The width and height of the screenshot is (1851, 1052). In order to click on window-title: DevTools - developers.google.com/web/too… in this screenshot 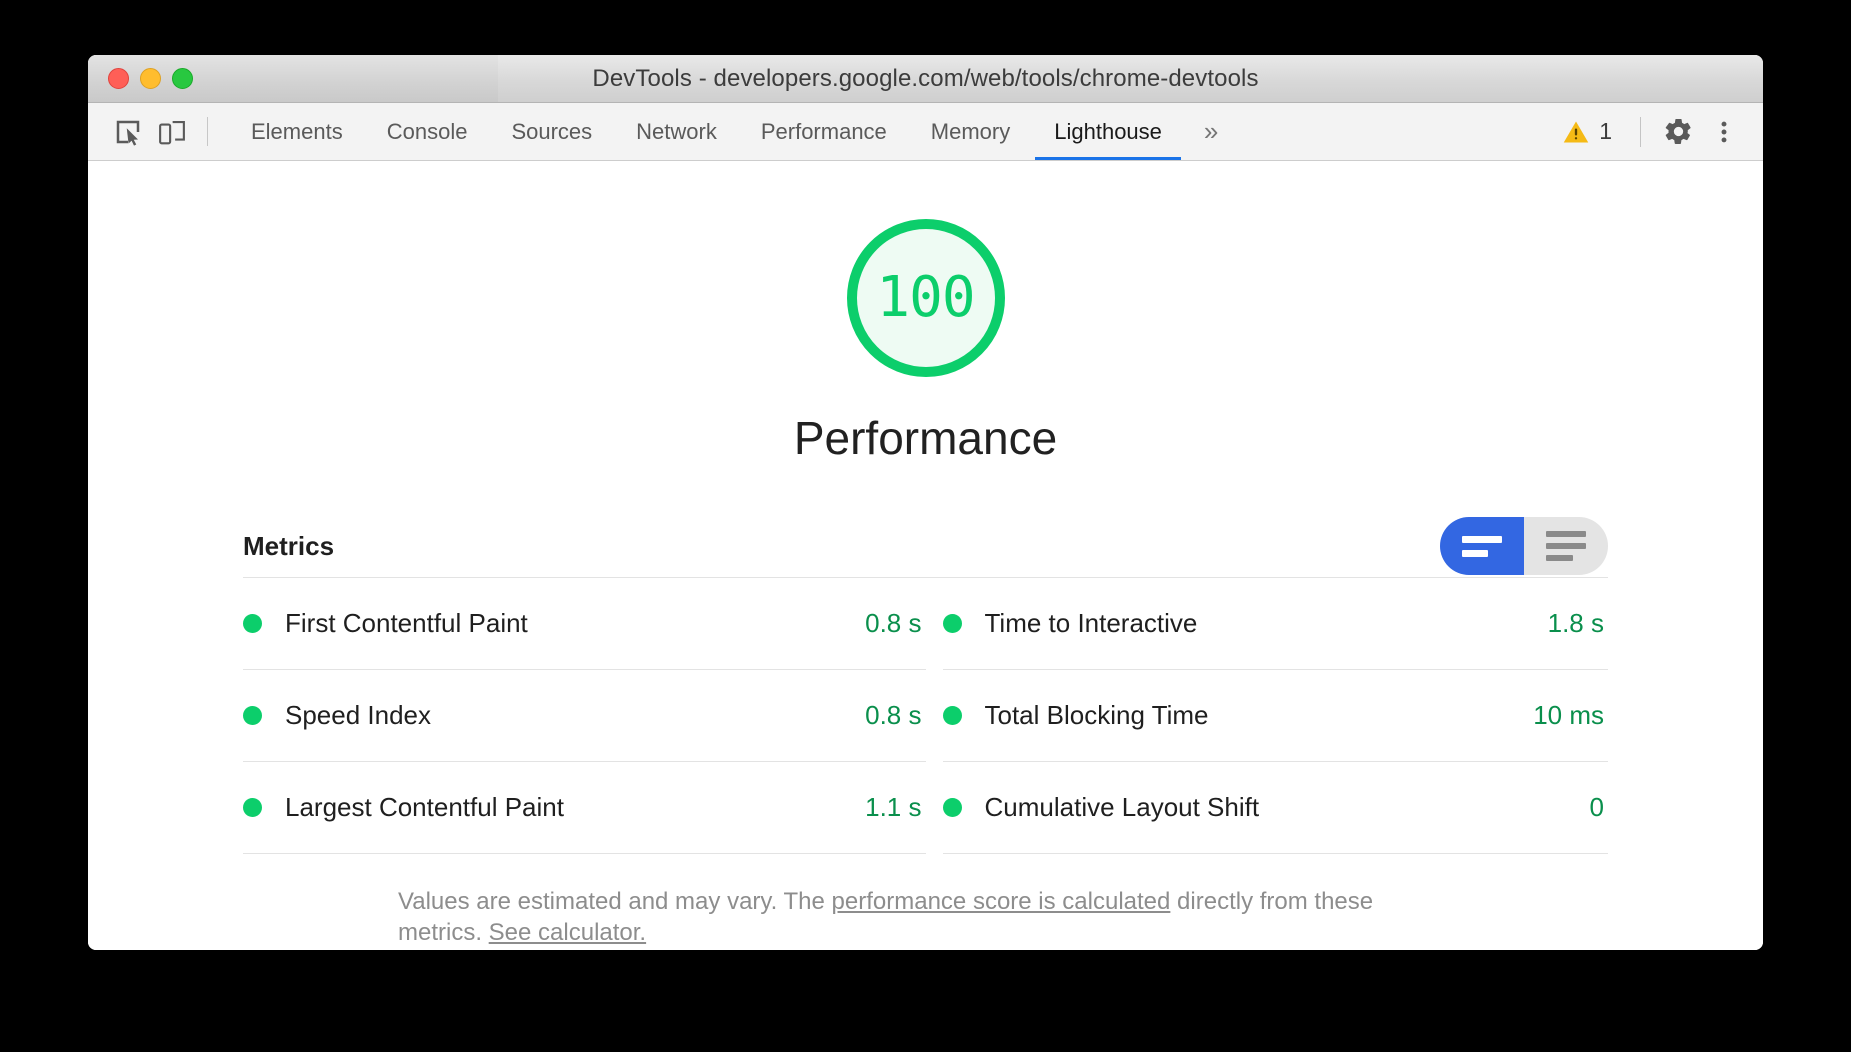, I will do `click(925, 78)`.